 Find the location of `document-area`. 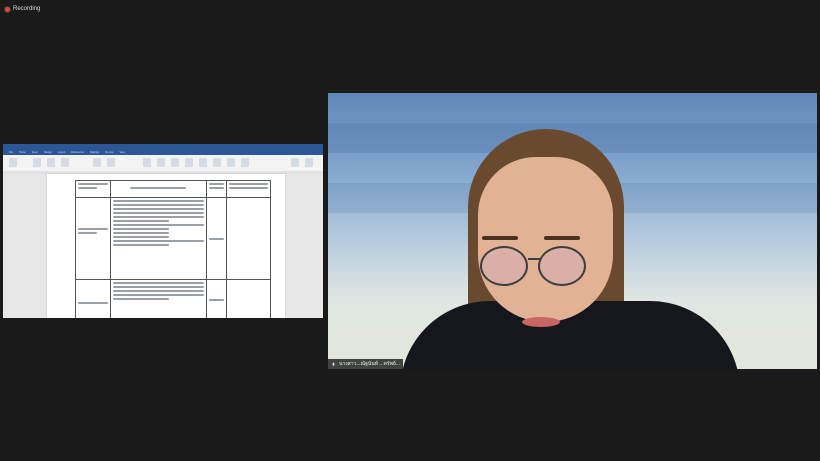

document-area is located at coordinates (163, 246).